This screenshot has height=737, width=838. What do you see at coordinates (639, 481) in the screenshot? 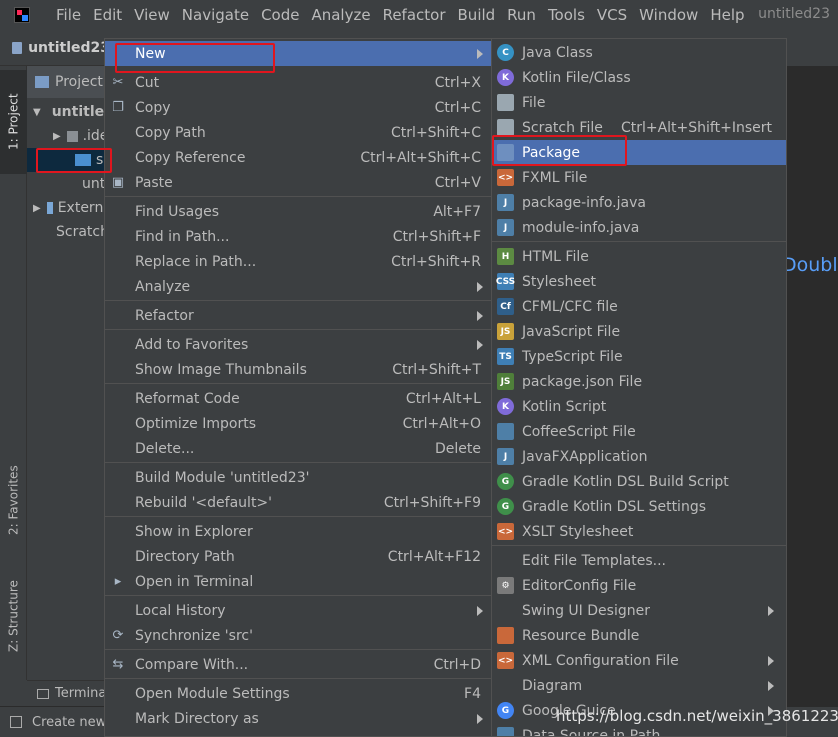
I see `submenu-item-gradle-kotlin-dsl-build-script: G Gradle Kotlin DSL Build Script` at bounding box center [639, 481].